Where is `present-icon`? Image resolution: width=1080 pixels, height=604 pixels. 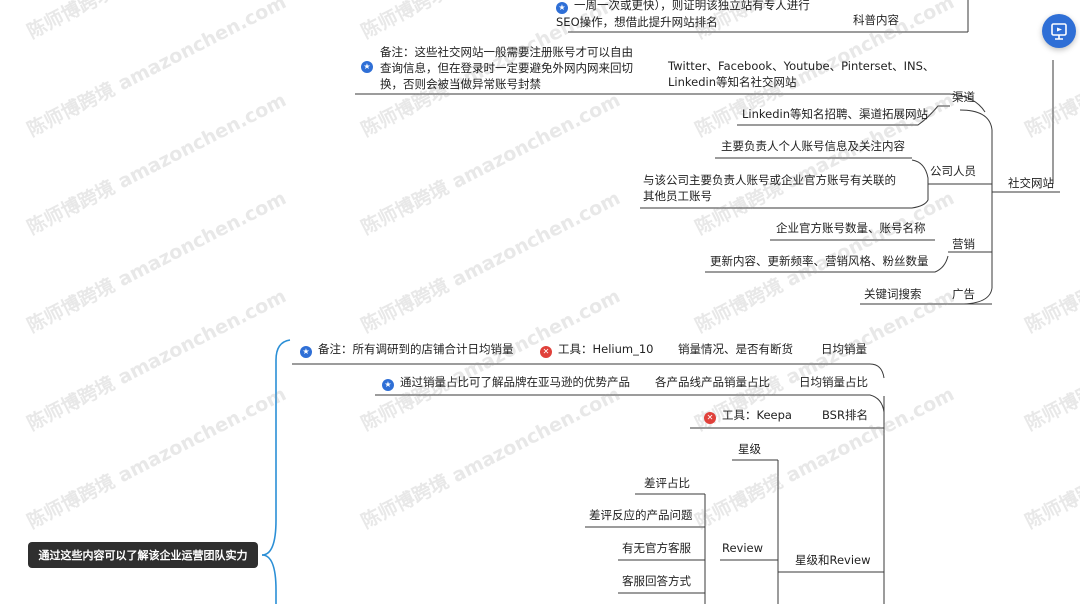
present-icon is located at coordinates (1059, 31).